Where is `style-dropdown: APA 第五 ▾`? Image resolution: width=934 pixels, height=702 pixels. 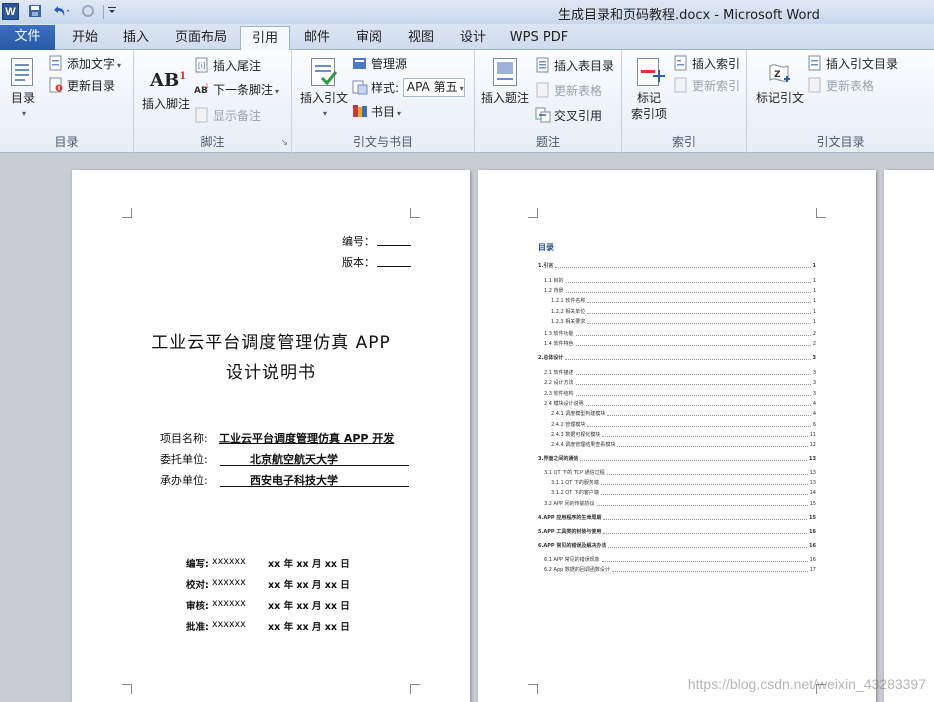
style-dropdown: APA 第五 ▾ is located at coordinates (433, 87).